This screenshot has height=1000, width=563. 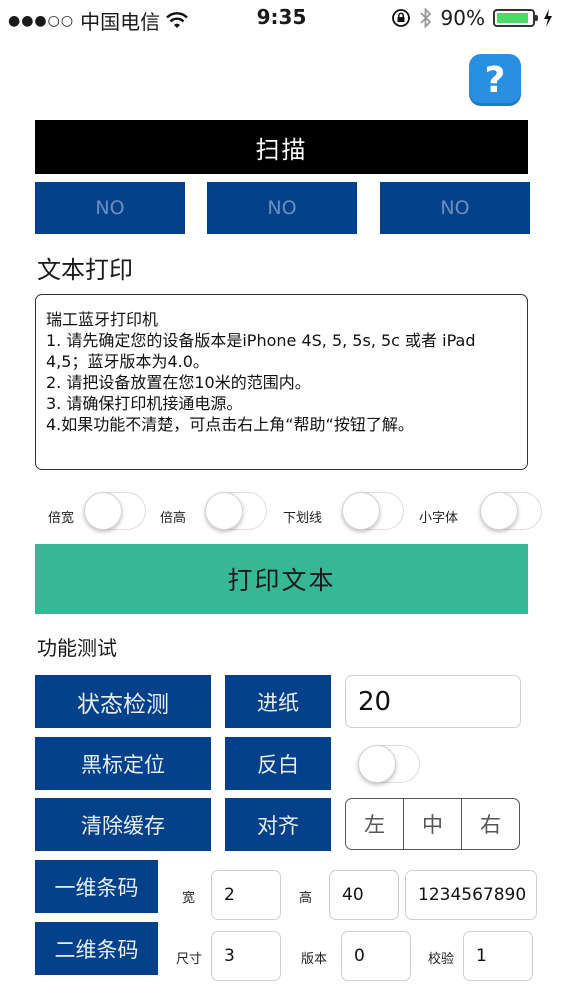 What do you see at coordinates (314, 959) in the screenshot?
I see `qrcode-version-label: 版本` at bounding box center [314, 959].